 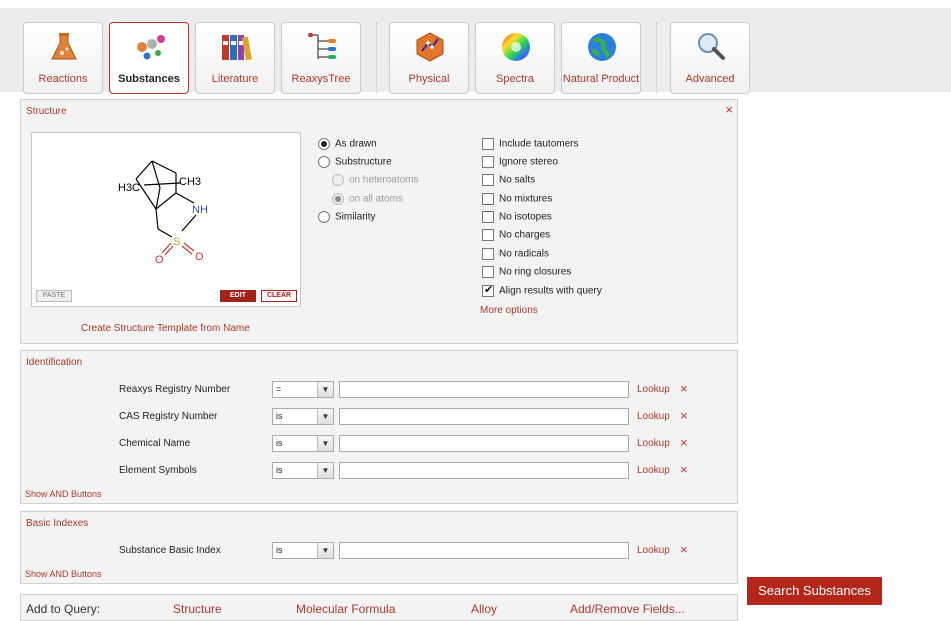 What do you see at coordinates (515, 58) in the screenshot?
I see `tab-spectra: Spectra` at bounding box center [515, 58].